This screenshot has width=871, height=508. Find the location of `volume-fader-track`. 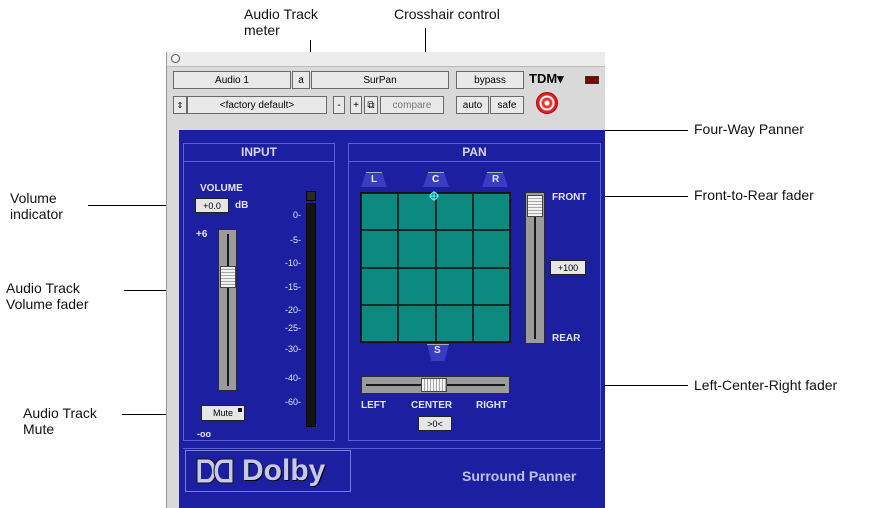

volume-fader-track is located at coordinates (227, 310).